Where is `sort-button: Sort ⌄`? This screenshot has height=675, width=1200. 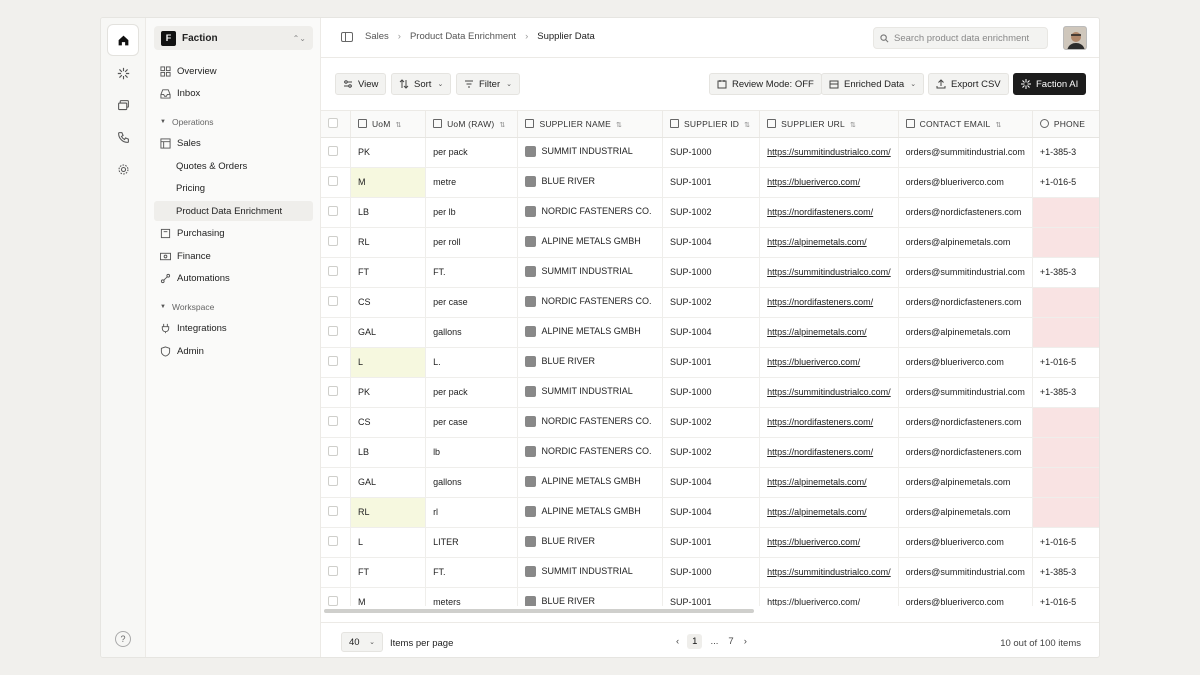
sort-button: Sort ⌄ is located at coordinates (421, 84).